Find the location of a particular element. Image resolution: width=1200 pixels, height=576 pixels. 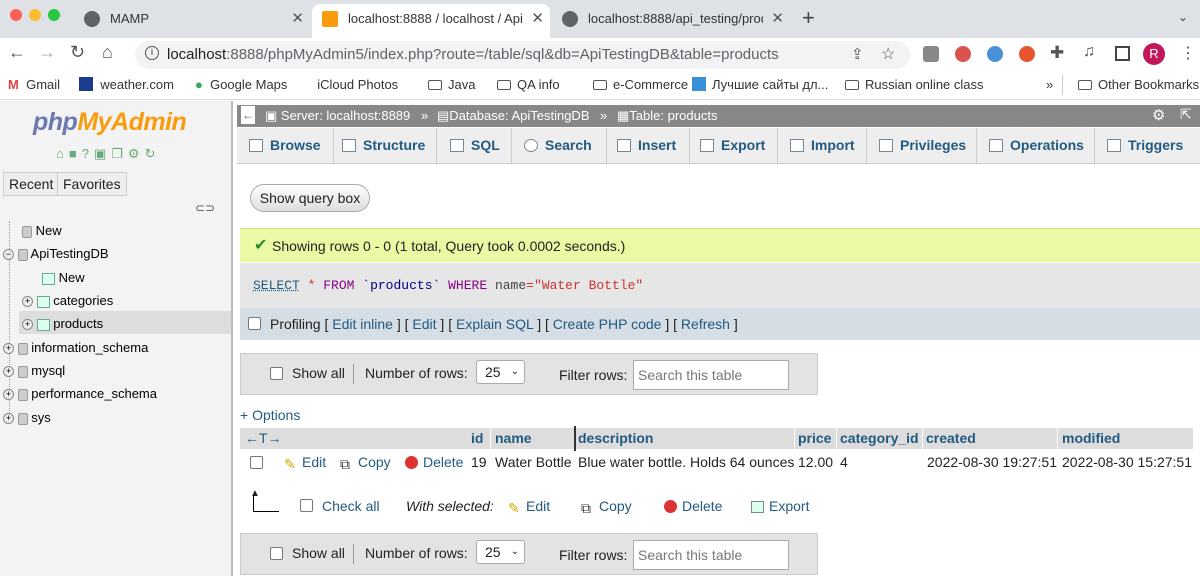

refresh-link: Refresh is located at coordinates (705, 324).